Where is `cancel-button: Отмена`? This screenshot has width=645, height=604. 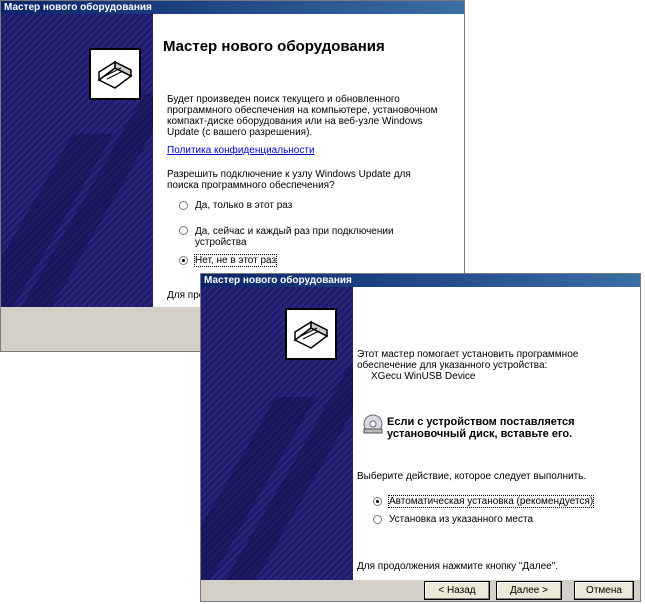
cancel-button: Отмена is located at coordinates (604, 590).